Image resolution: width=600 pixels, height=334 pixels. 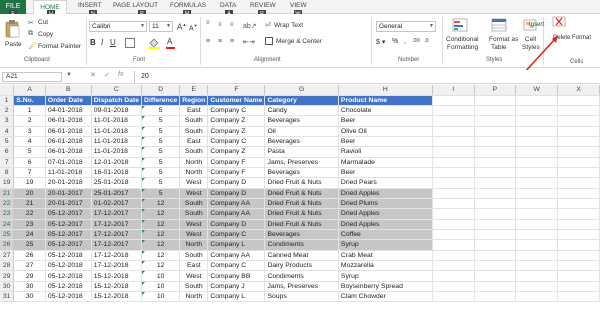 What do you see at coordinates (236, 90) in the screenshot?
I see `column-header: F` at bounding box center [236, 90].